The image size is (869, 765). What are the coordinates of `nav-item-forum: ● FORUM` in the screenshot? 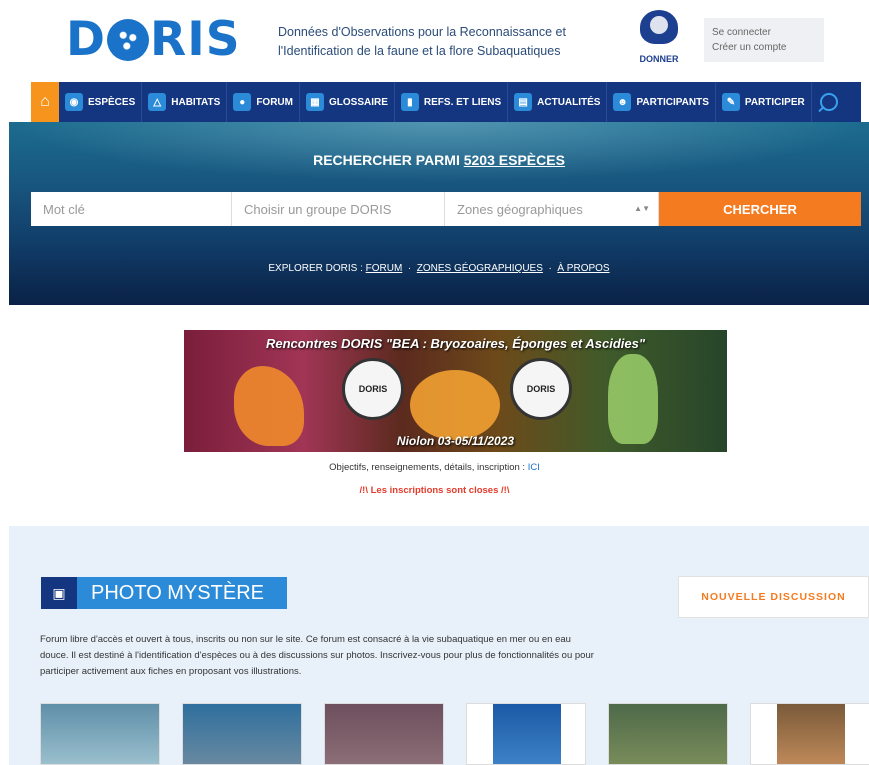 It's located at (263, 102).